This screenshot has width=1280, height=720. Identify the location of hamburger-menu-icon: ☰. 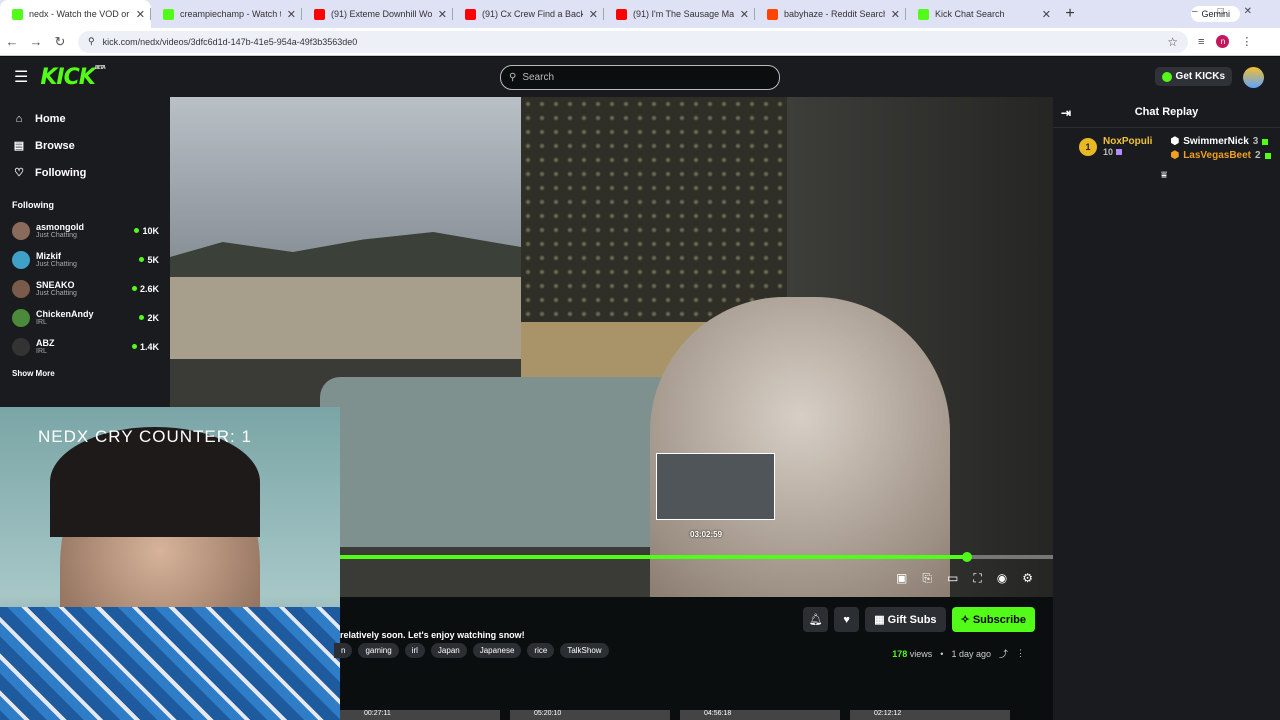
(21, 77).